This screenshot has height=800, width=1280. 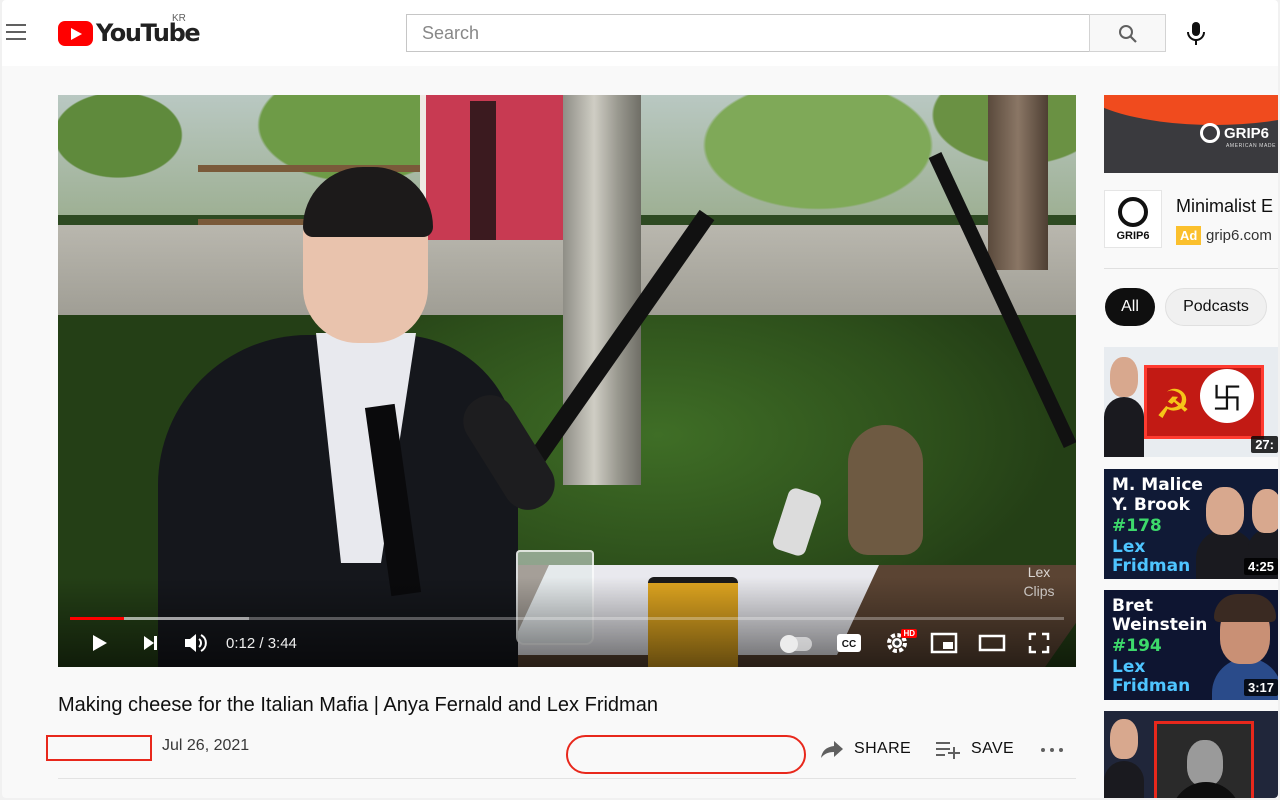 What do you see at coordinates (1247, 133) in the screenshot?
I see `ad-banner-brand: GRIP6` at bounding box center [1247, 133].